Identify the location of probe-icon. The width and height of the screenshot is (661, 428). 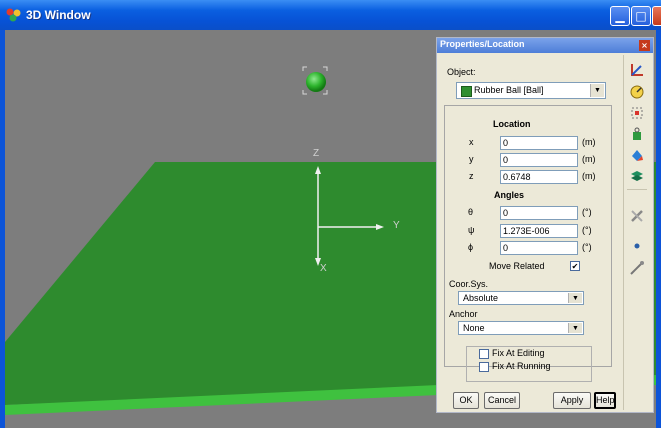
(637, 268).